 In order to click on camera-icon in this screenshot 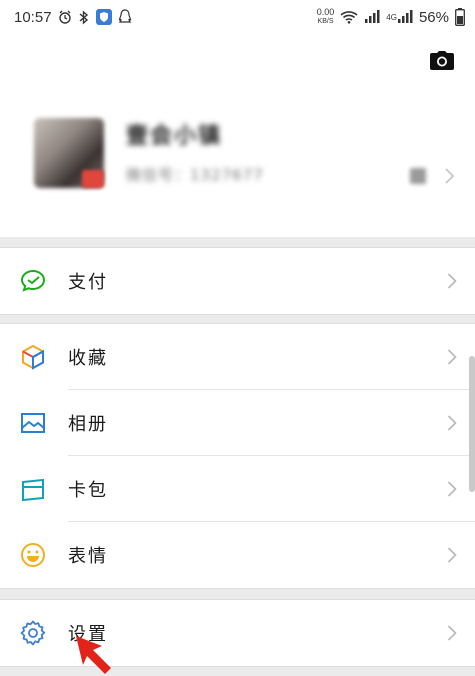, I will do `click(442, 61)`.